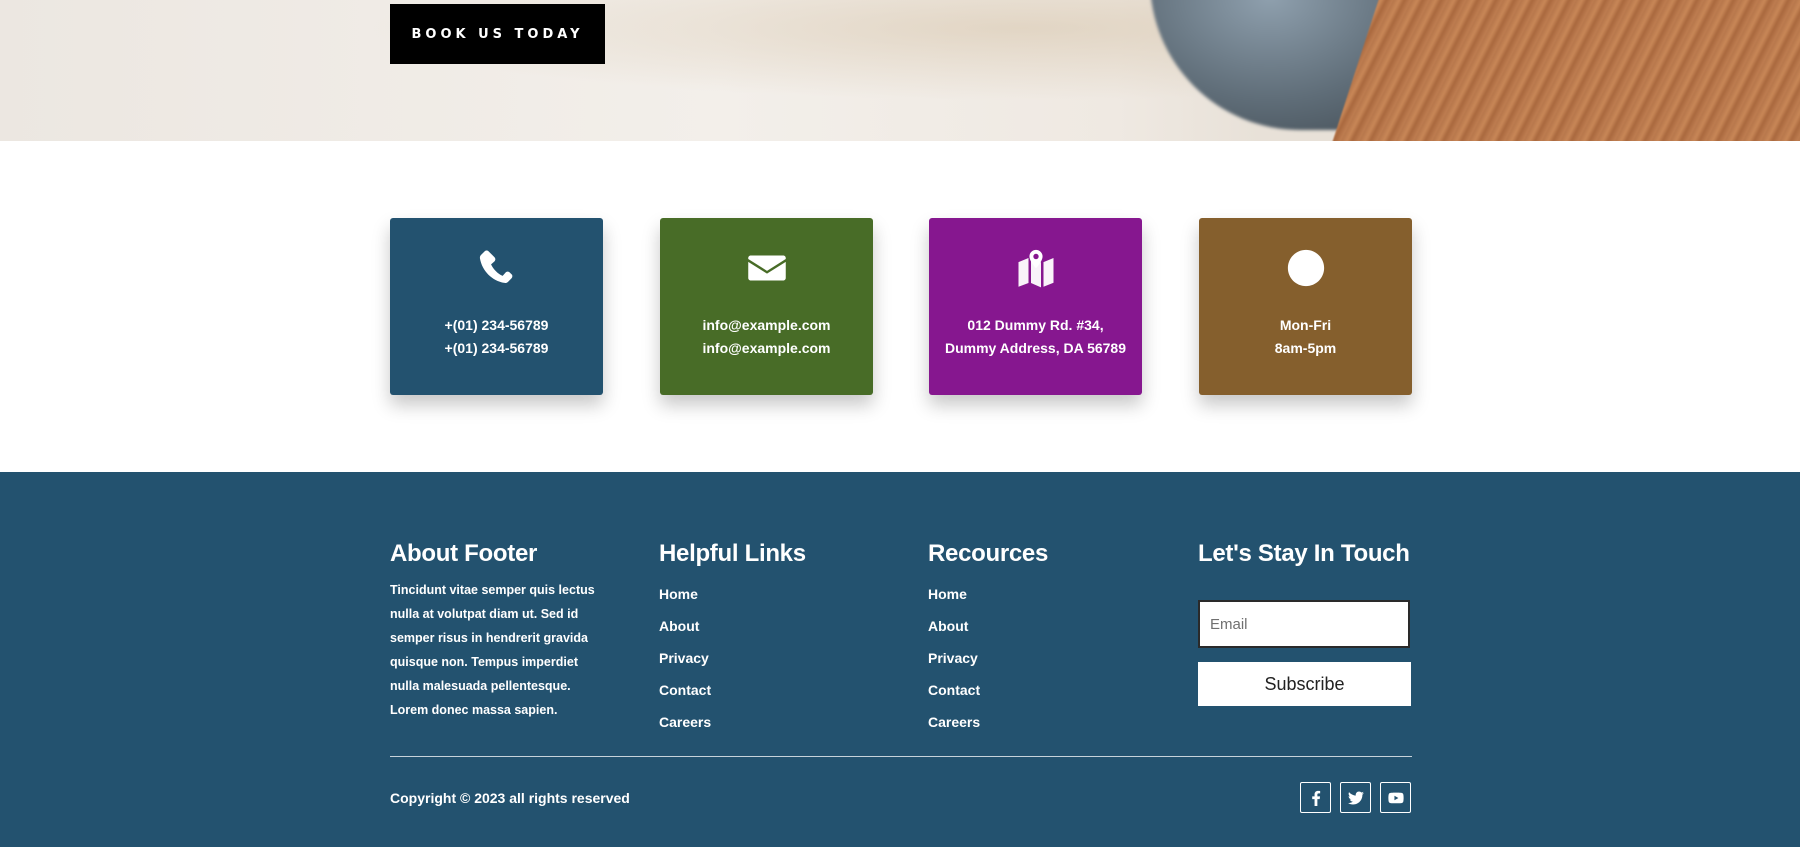 Image resolution: width=1800 pixels, height=847 pixels. Describe the element at coordinates (732, 594) in the screenshot. I see `helpful-link-home: Home` at that location.